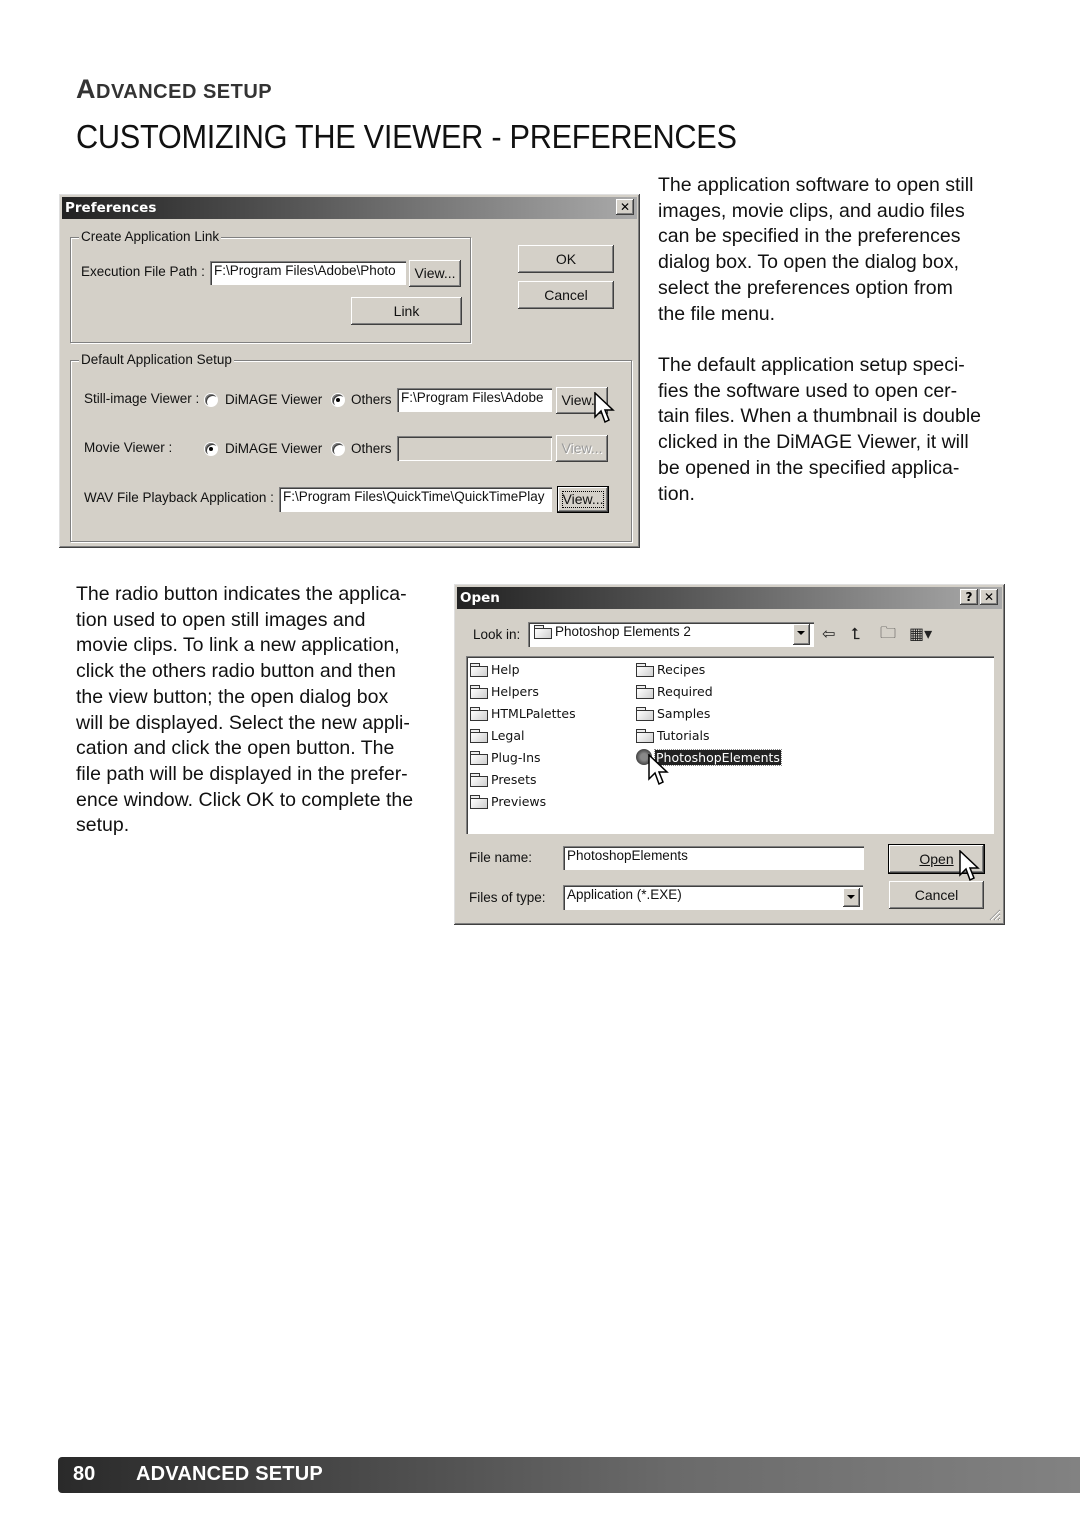  I want to click on file-name: Tutorials, so click(683, 735).